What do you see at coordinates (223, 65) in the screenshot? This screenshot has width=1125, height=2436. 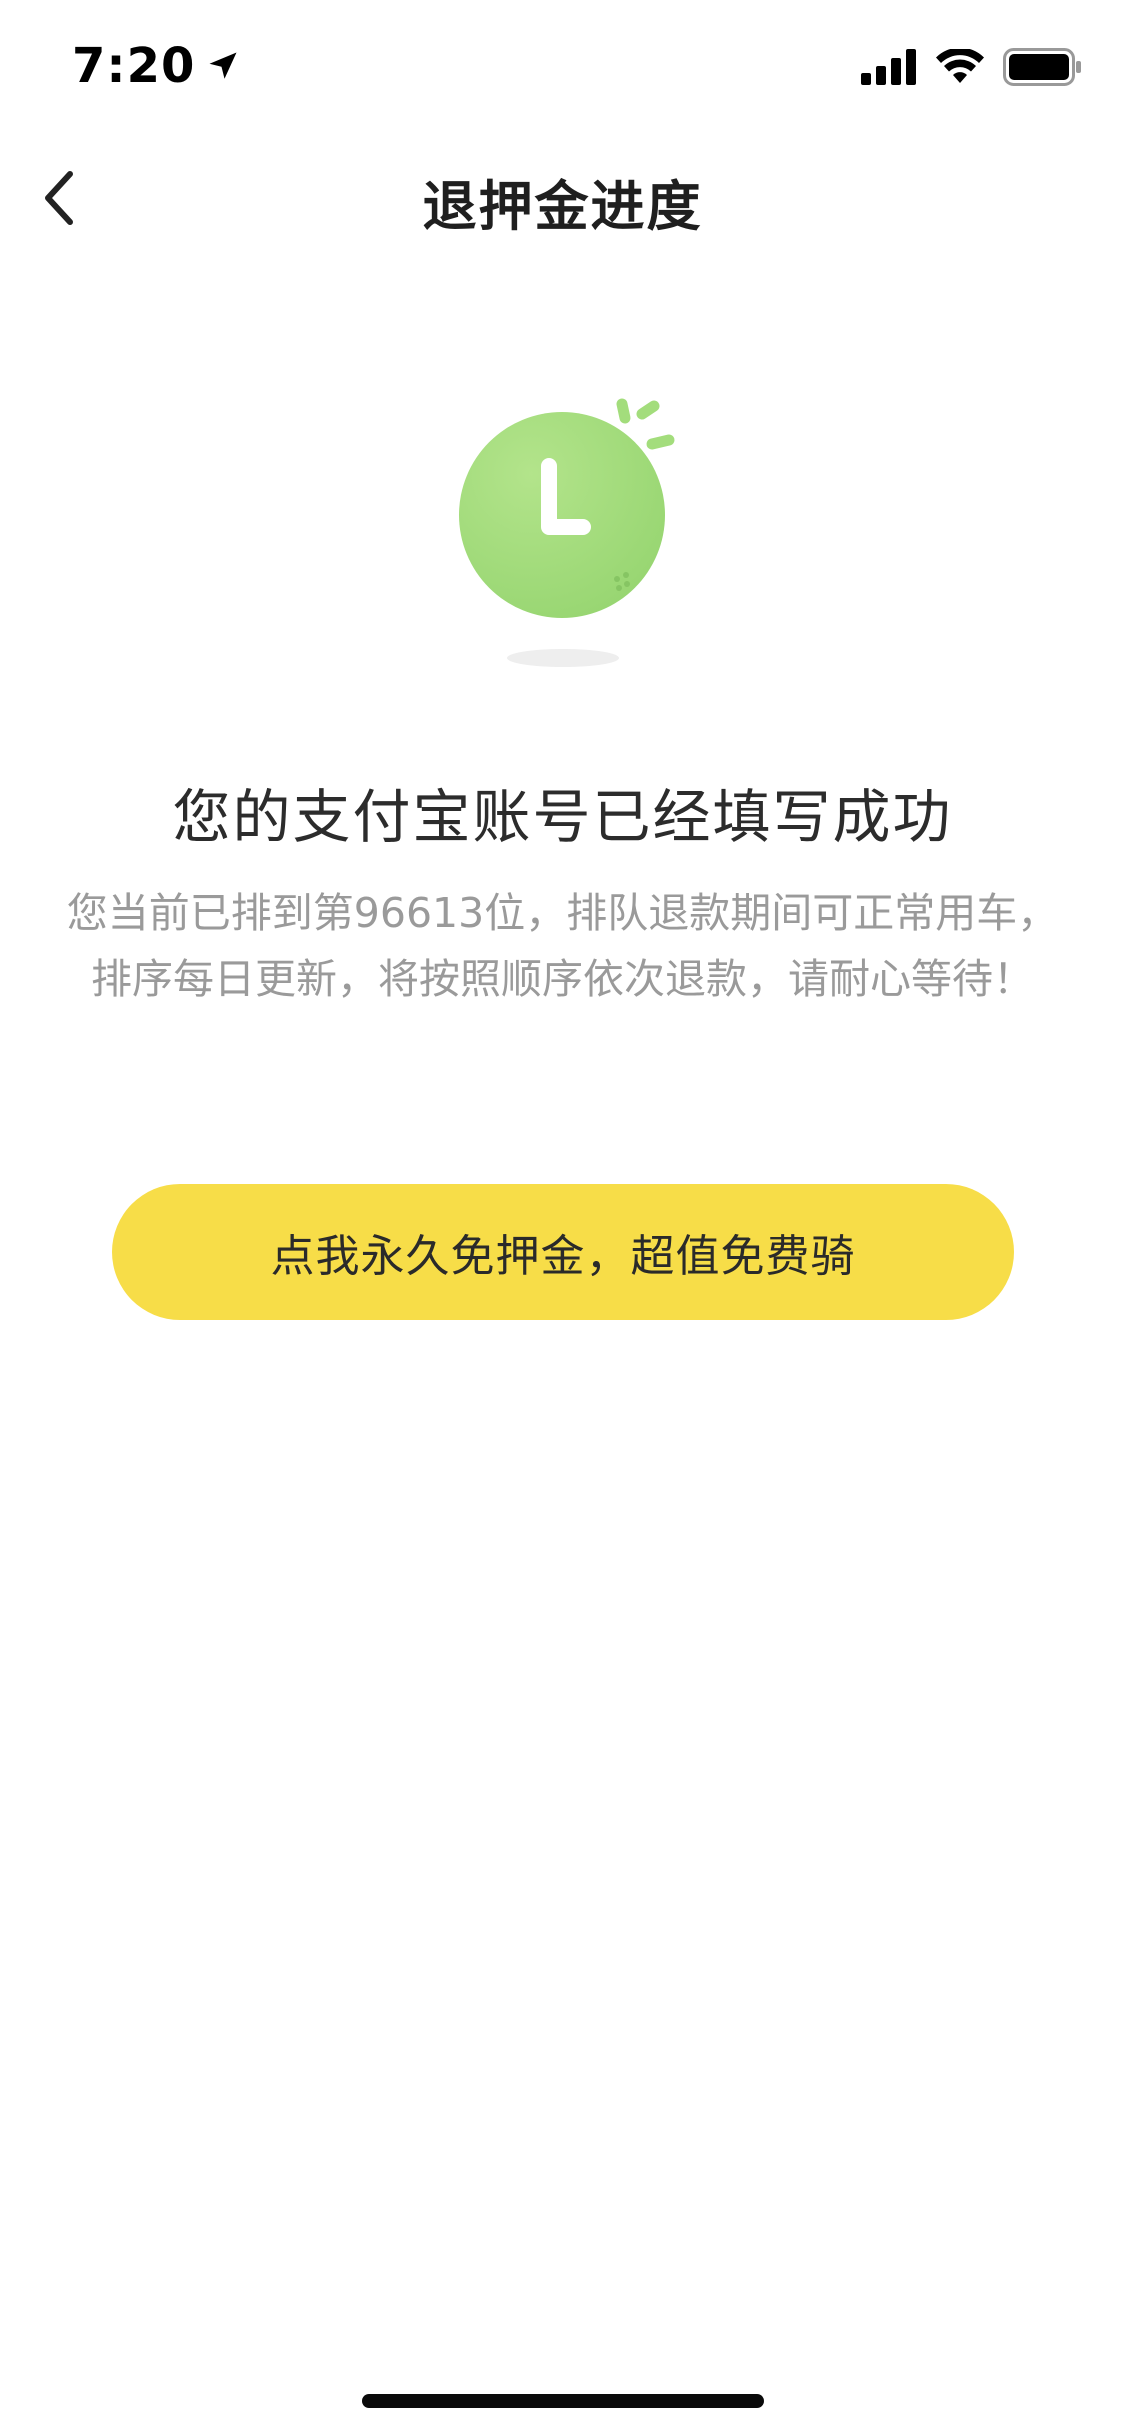 I see `location-arrow-icon` at bounding box center [223, 65].